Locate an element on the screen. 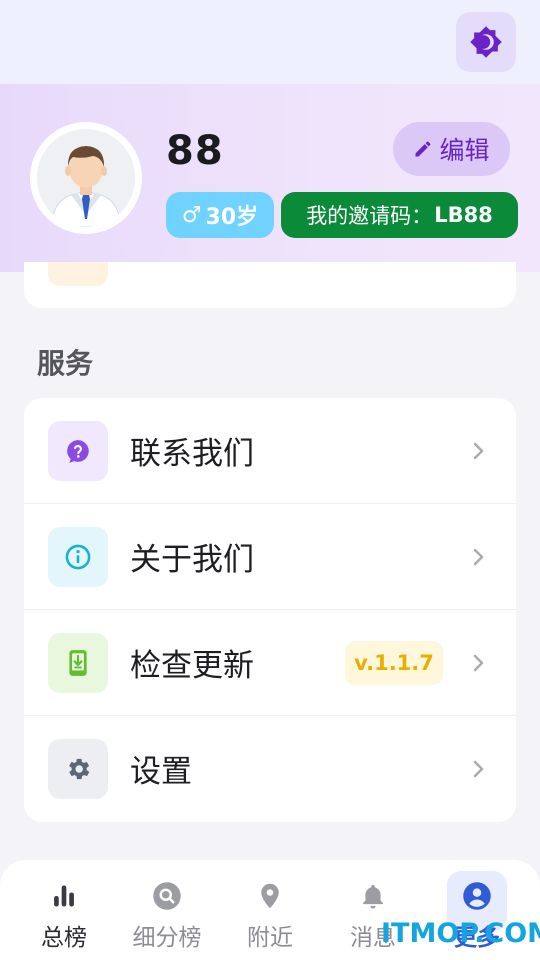  list-item-settings: 设置 is located at coordinates (270, 769).